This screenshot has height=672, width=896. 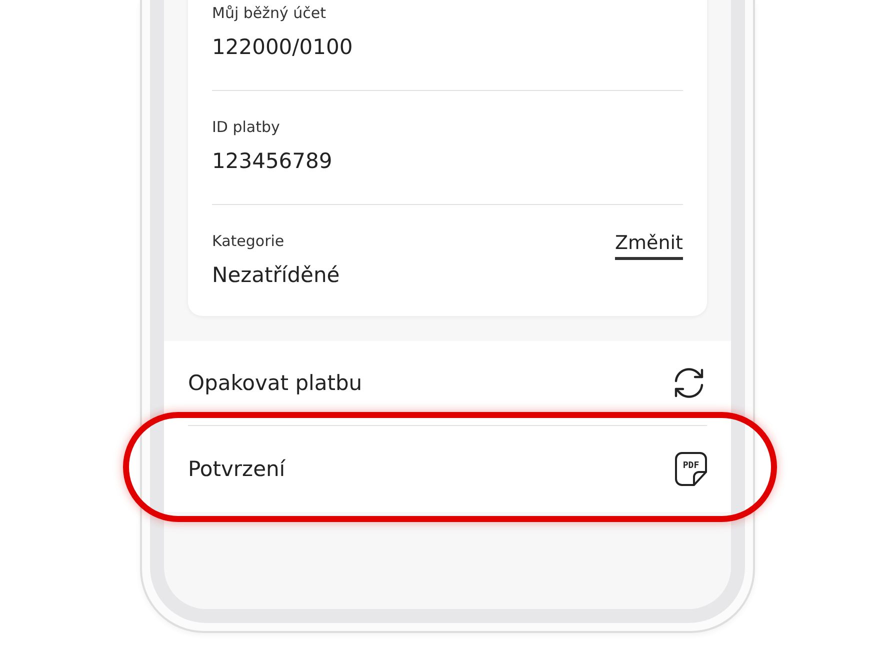 What do you see at coordinates (282, 47) in the screenshot?
I see `field-value: 122000/0100` at bounding box center [282, 47].